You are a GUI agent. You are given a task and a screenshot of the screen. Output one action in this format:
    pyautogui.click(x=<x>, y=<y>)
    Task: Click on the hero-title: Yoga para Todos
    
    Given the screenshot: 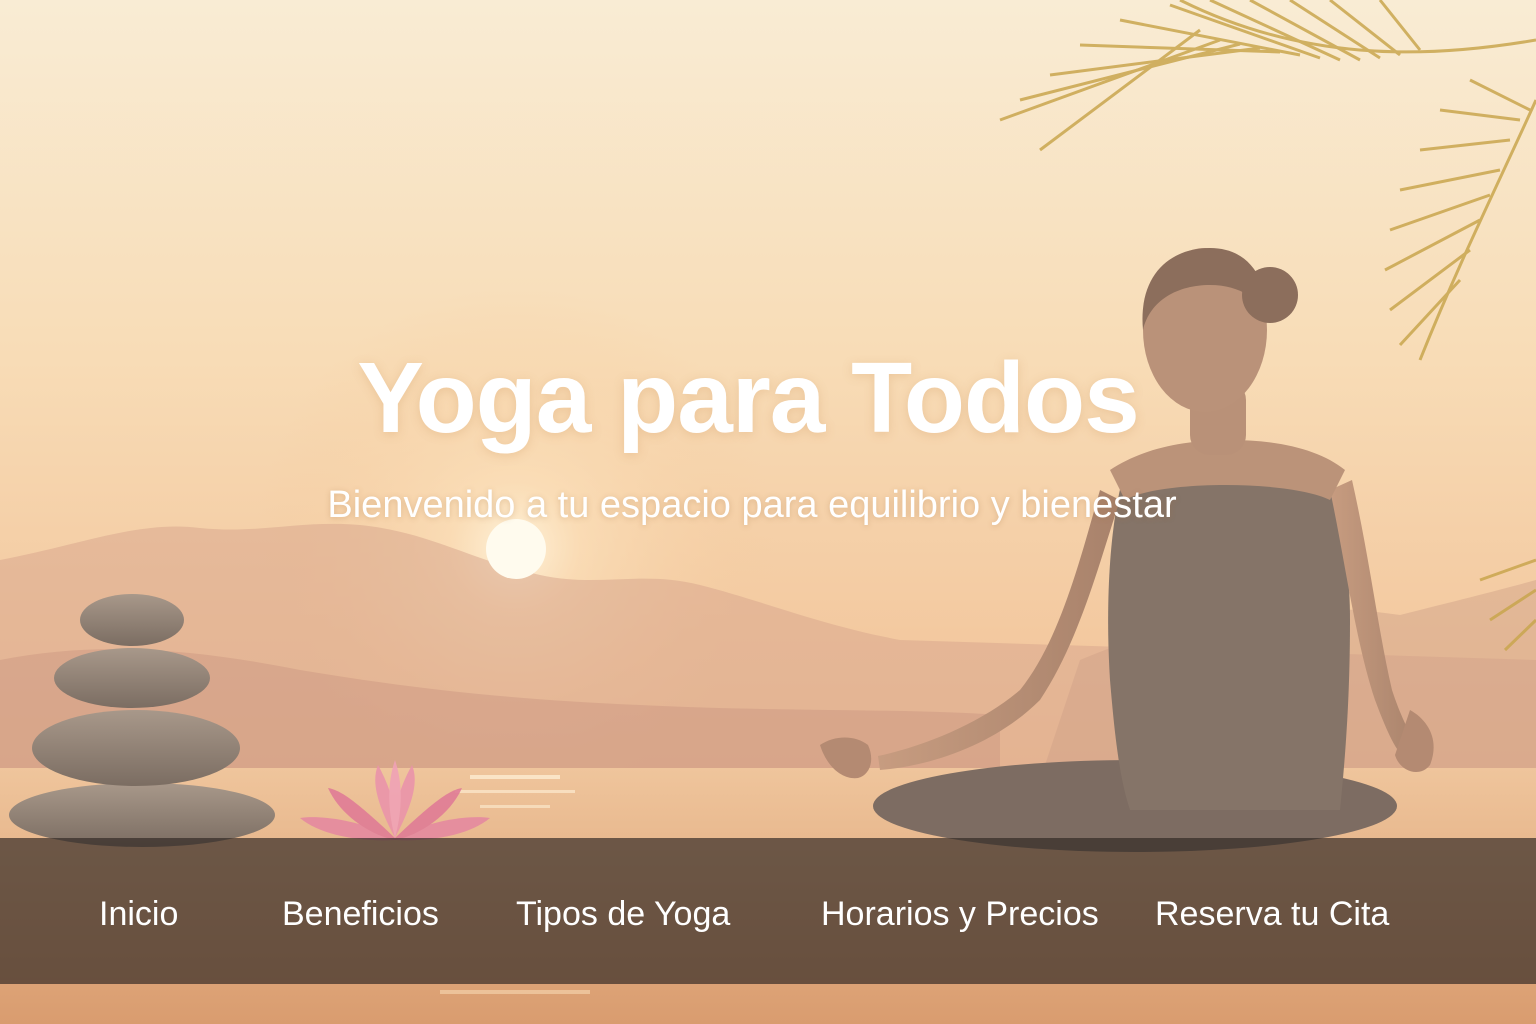 What is the action you would take?
    pyautogui.click(x=748, y=398)
    